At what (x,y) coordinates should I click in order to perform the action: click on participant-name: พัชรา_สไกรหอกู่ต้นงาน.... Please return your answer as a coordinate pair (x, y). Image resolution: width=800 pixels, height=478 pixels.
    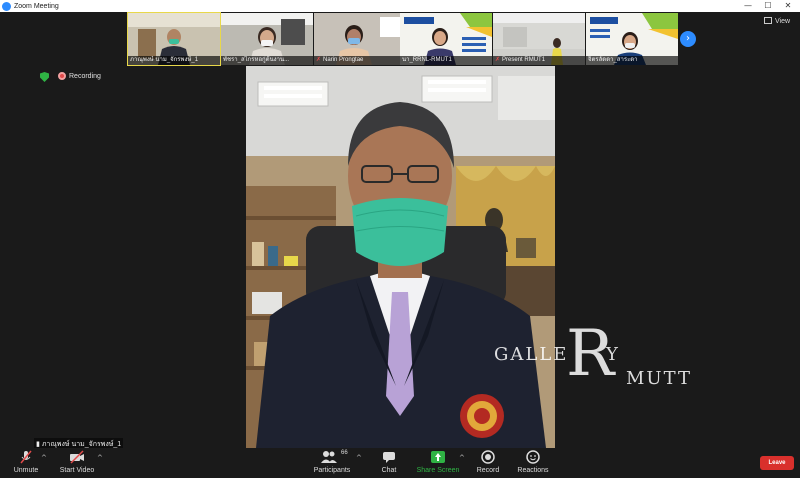
    Looking at the image, I should click on (267, 60).